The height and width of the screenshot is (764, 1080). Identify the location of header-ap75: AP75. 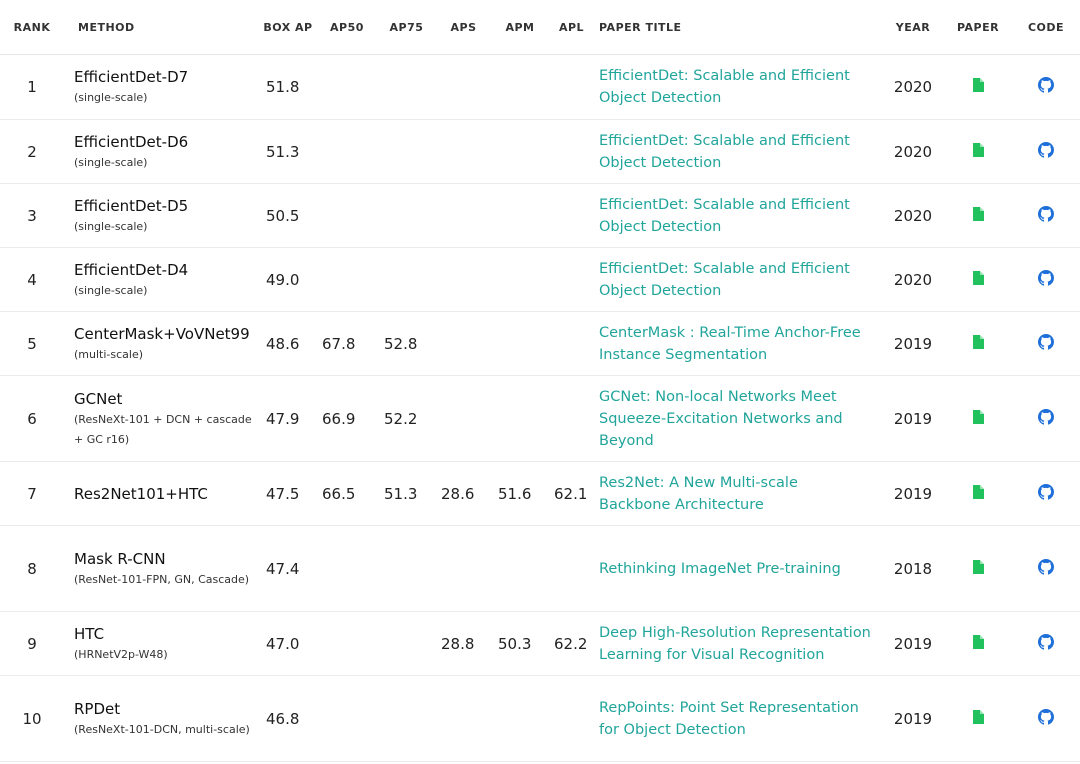
(406, 27).